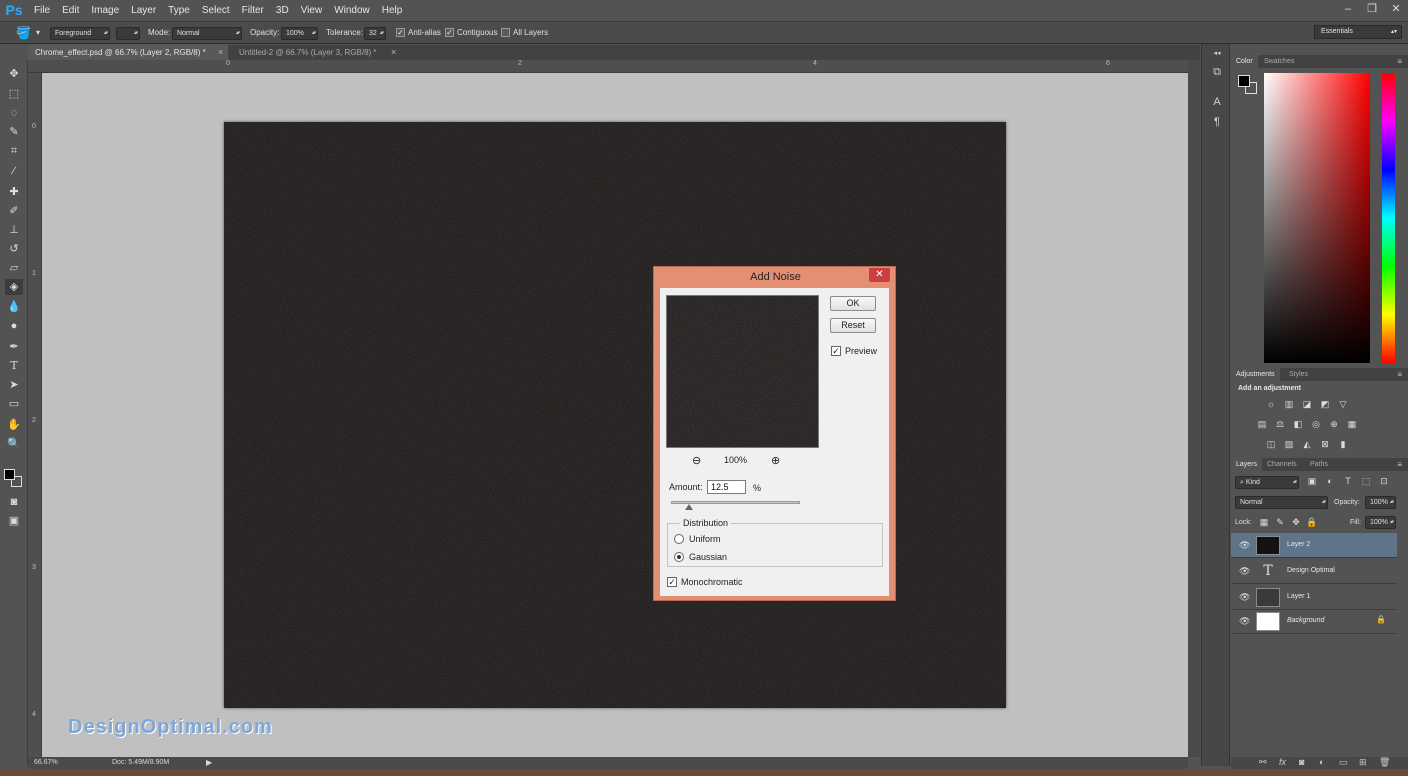 The height and width of the screenshot is (776, 1408). What do you see at coordinates (1348, 481) in the screenshot?
I see `filter-type-icon: T` at bounding box center [1348, 481].